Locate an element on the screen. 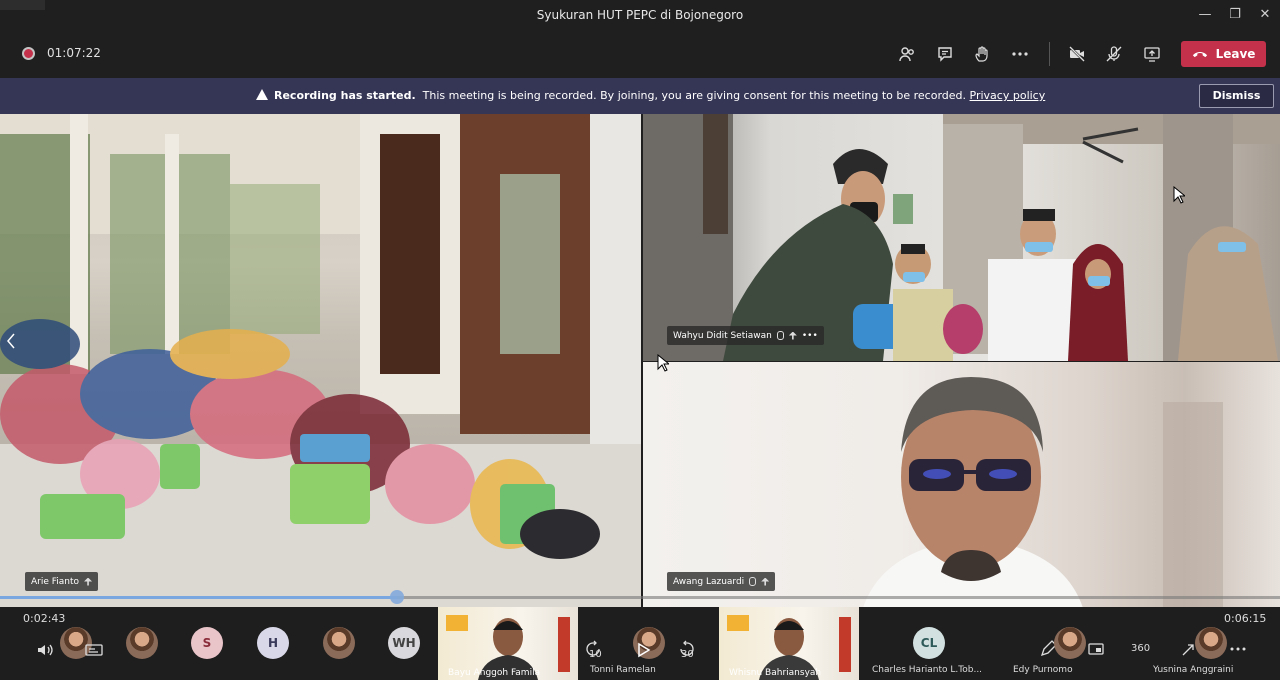 Image resolution: width=1280 pixels, height=680 pixels. close-button: ✕ is located at coordinates (1265, 15).